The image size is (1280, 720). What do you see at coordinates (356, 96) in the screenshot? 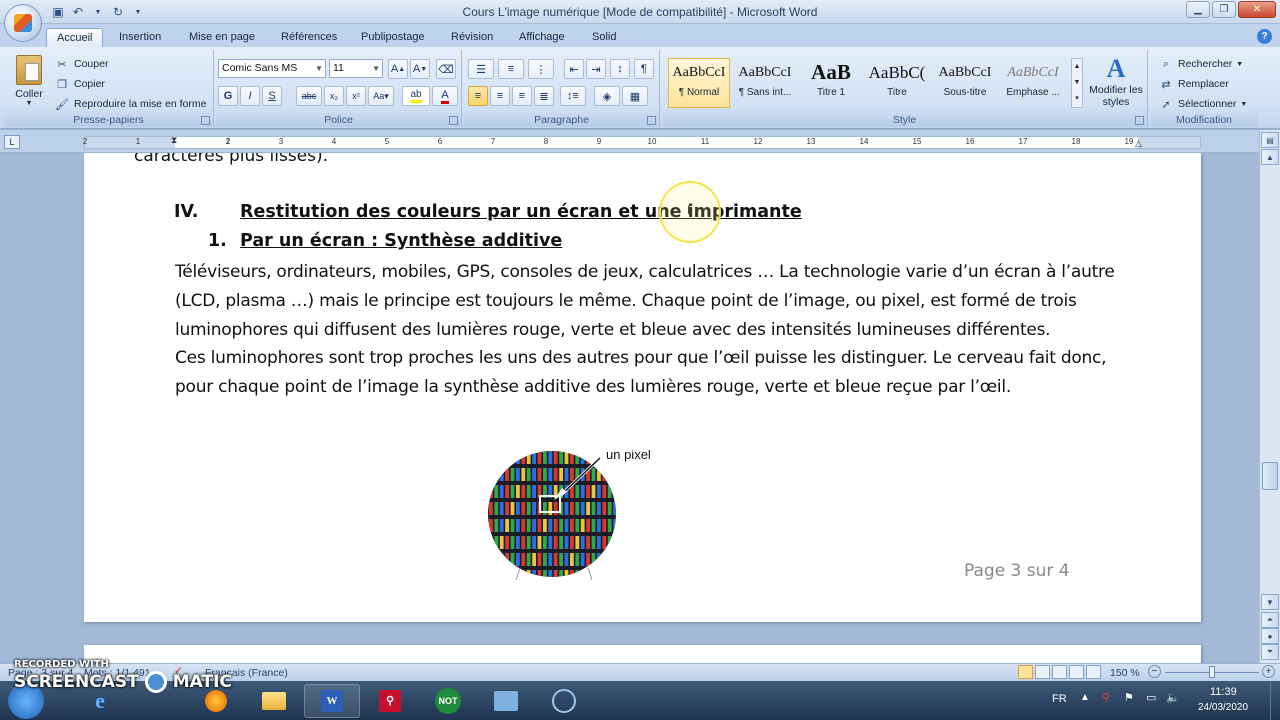
I see `superscript-button: x²` at bounding box center [356, 96].